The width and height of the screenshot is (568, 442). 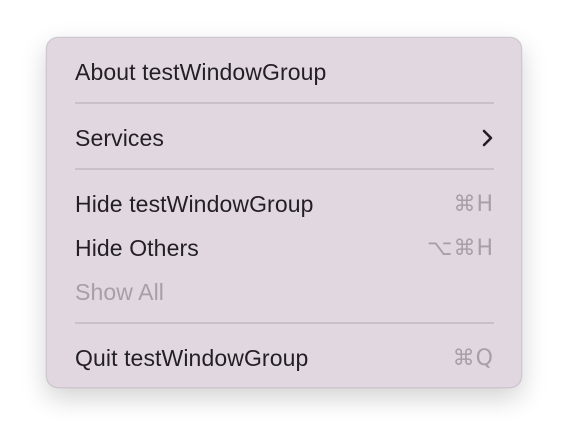 I want to click on menu-item-show-all-label: Show All, so click(x=120, y=291).